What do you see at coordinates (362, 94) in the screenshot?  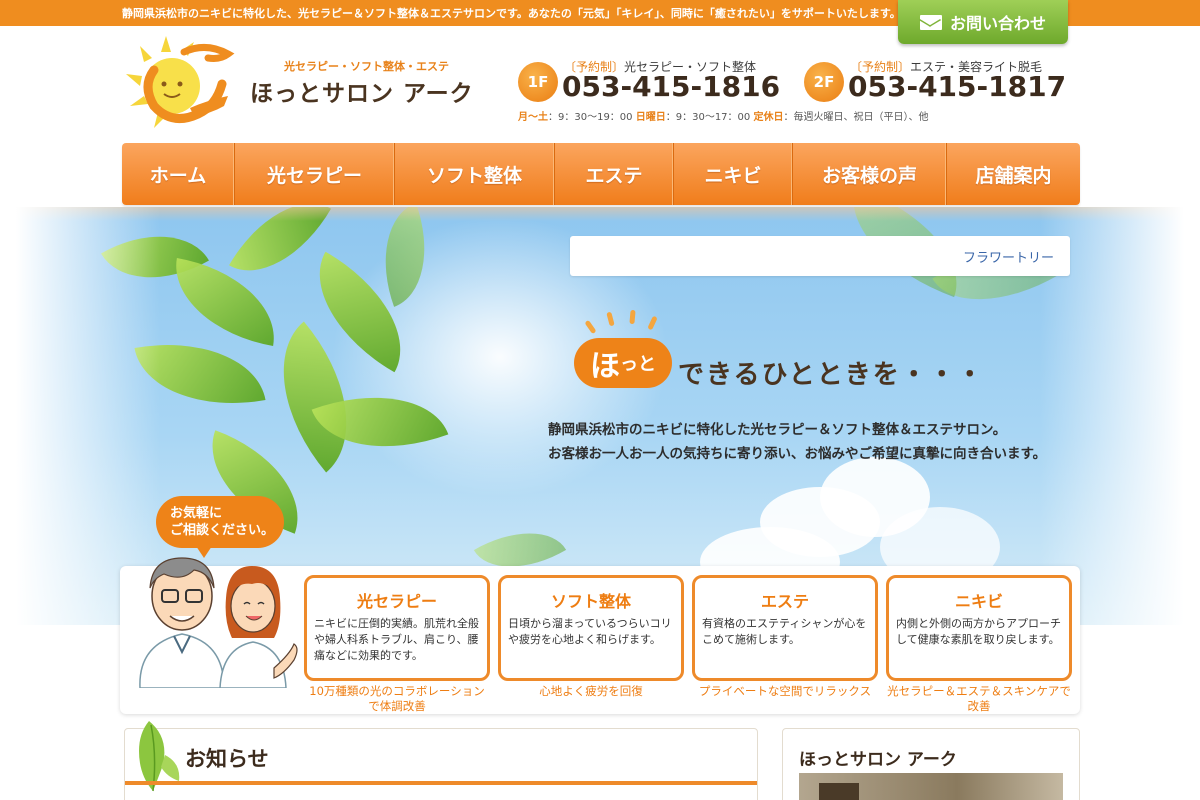 I see `logo-name: ほっとサロン アーク` at bounding box center [362, 94].